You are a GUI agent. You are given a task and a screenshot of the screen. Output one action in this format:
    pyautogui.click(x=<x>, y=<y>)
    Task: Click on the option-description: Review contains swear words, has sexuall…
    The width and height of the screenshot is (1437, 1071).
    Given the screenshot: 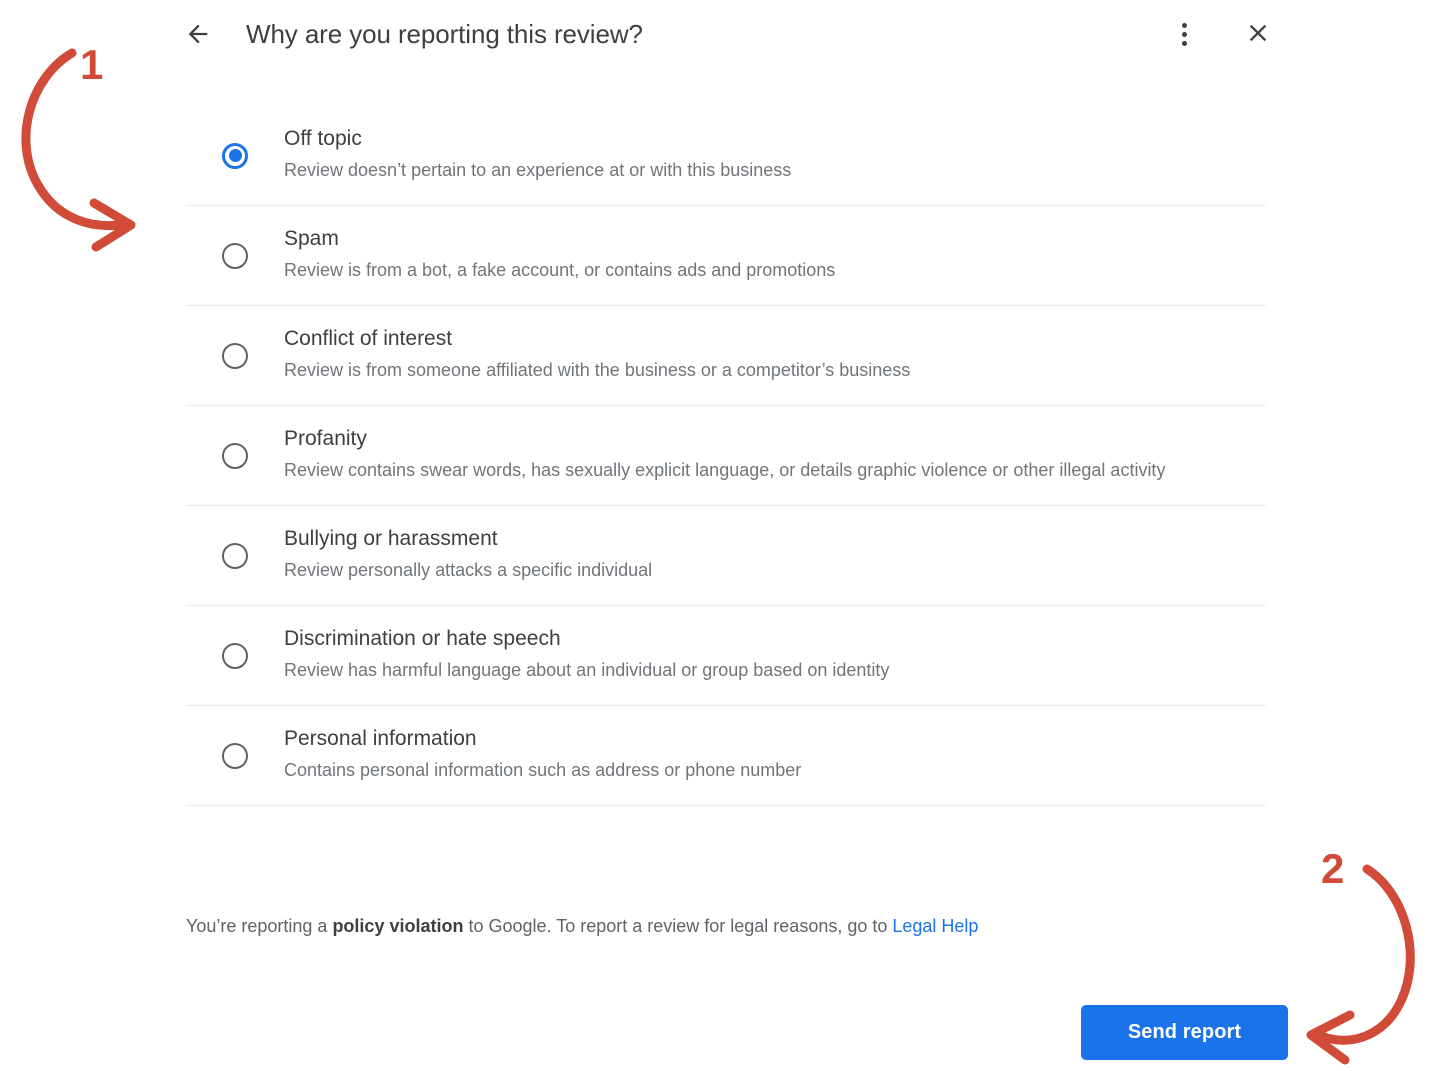 What is the action you would take?
    pyautogui.click(x=725, y=470)
    